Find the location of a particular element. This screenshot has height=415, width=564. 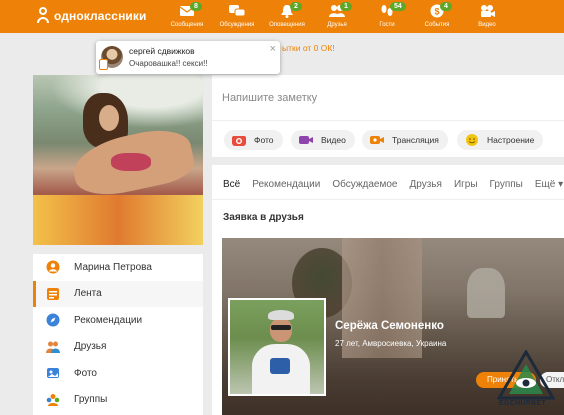

eye-triangle-icon is located at coordinates (526, 374).